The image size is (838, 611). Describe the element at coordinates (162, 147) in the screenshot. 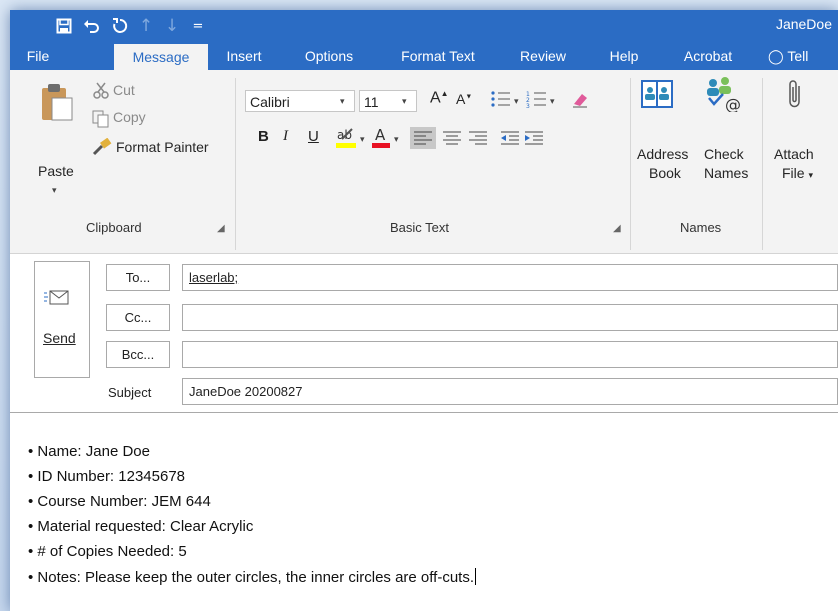

I see `format-painter-button: Format Painter` at that location.